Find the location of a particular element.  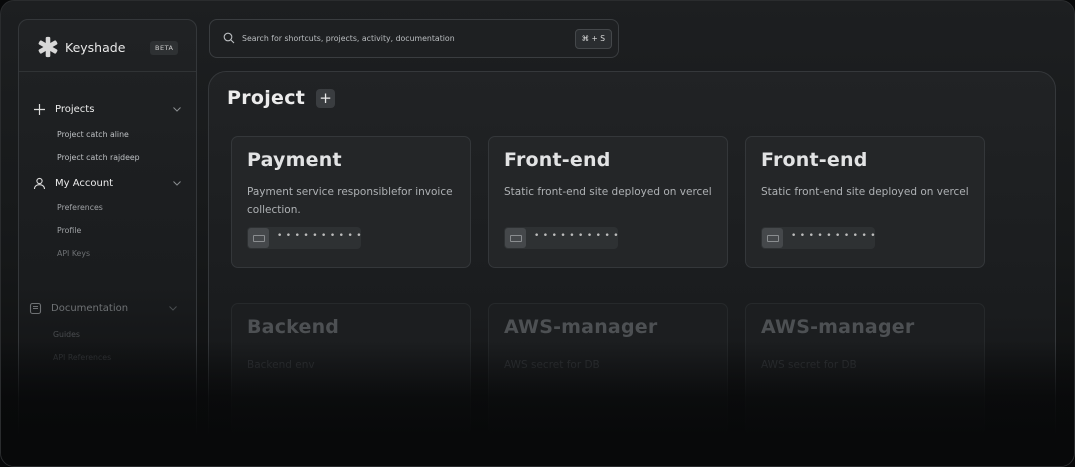

nav-section-label: My Account is located at coordinates (84, 183).